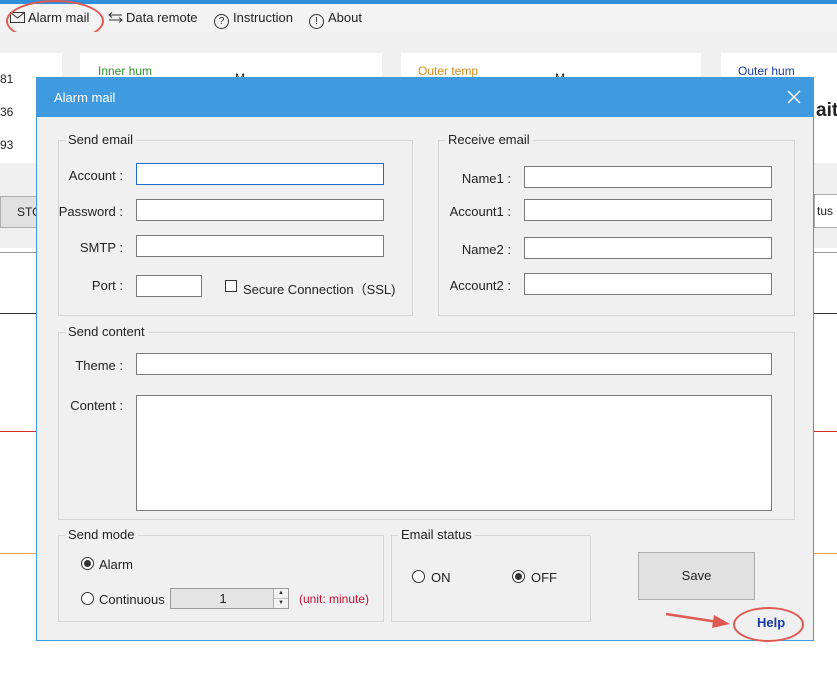  What do you see at coordinates (116, 564) in the screenshot?
I see `alarm-radio-label: Alarm` at bounding box center [116, 564].